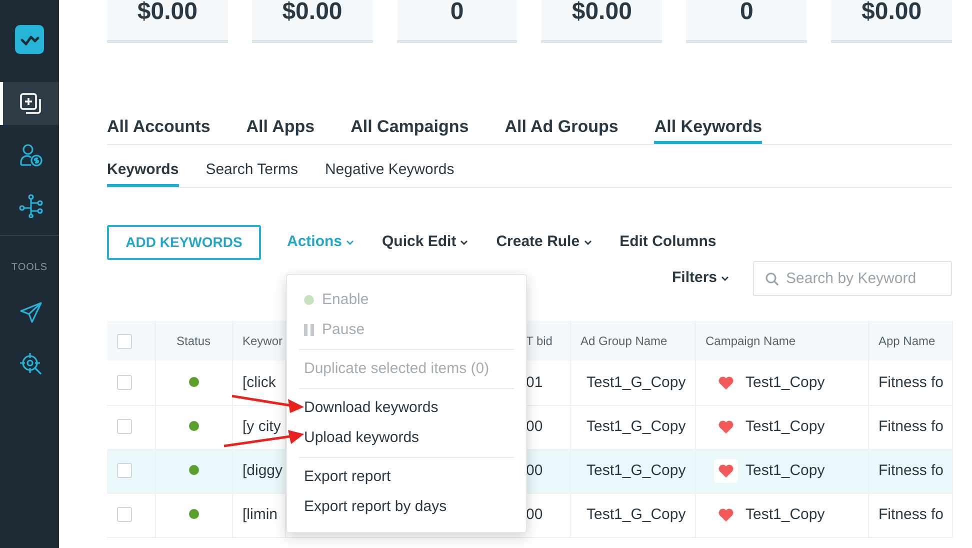  Describe the element at coordinates (406, 477) in the screenshot. I see `menu-item: Export report` at that location.